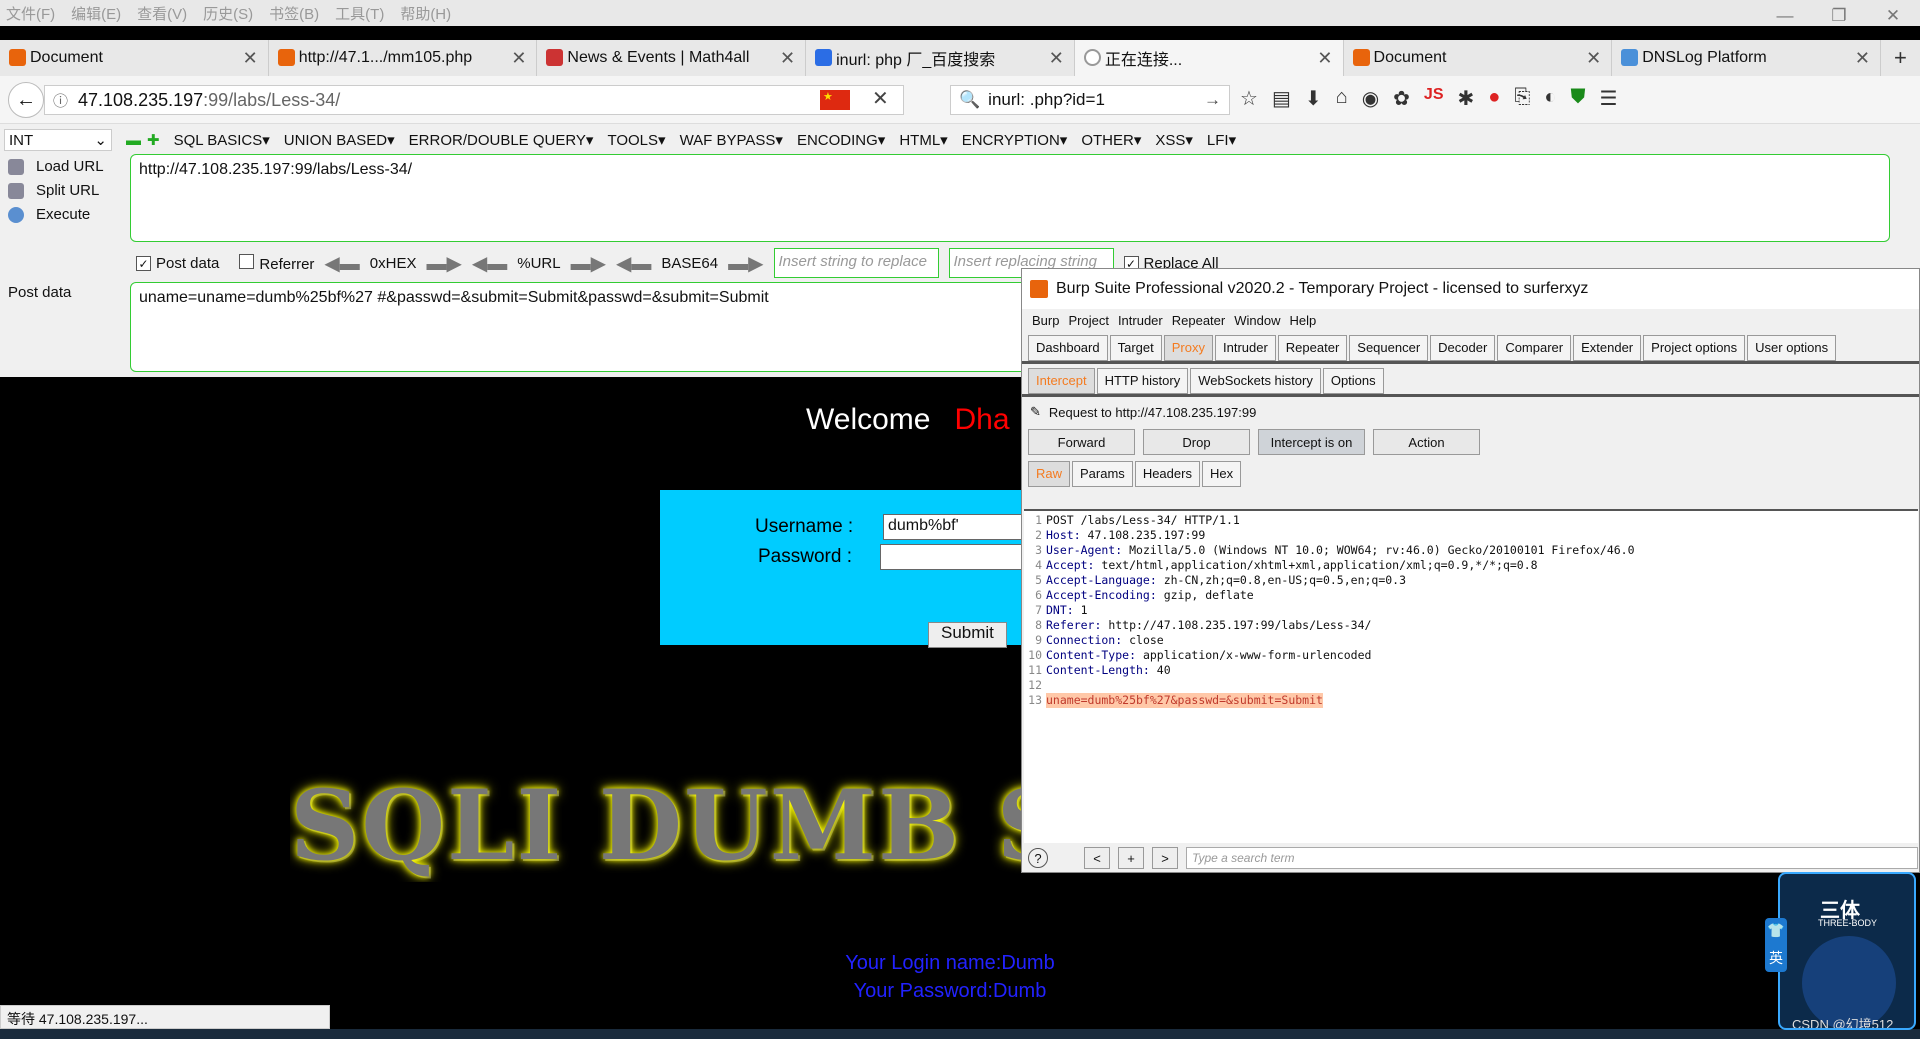 The width and height of the screenshot is (1920, 1039). What do you see at coordinates (1302, 320) in the screenshot?
I see `burp-menu-item: Help` at bounding box center [1302, 320].